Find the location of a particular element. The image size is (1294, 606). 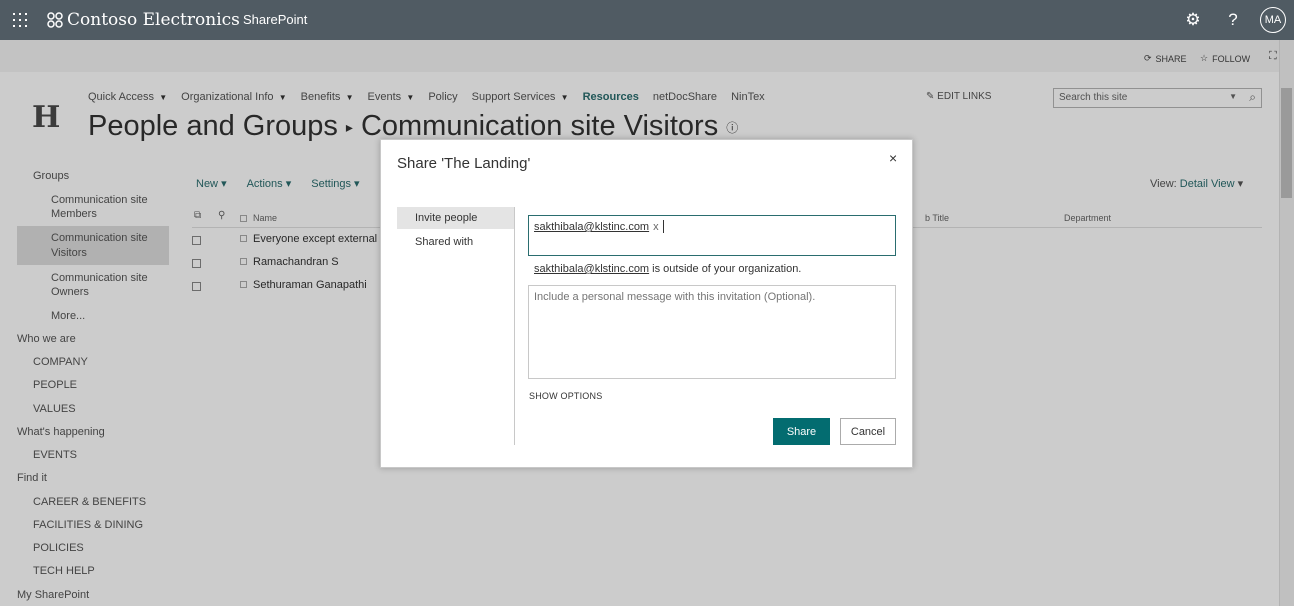

tab-invite-people: Invite people is located at coordinates (455, 218).